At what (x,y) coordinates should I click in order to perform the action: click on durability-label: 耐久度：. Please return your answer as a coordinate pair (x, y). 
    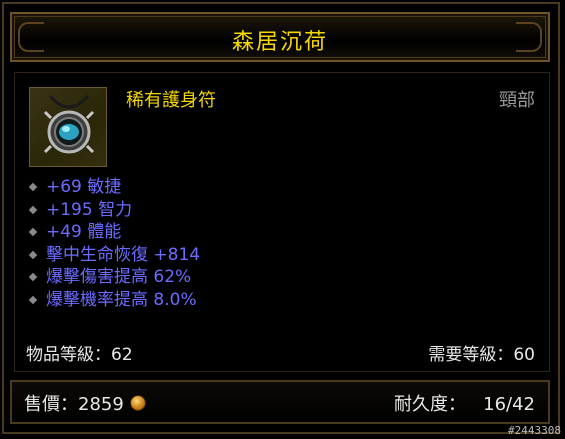
    Looking at the image, I should click on (429, 404).